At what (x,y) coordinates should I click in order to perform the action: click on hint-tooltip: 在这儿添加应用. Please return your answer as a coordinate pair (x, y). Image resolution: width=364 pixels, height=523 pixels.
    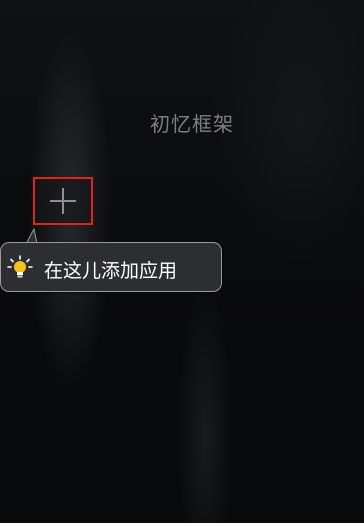
    Looking at the image, I should click on (111, 267).